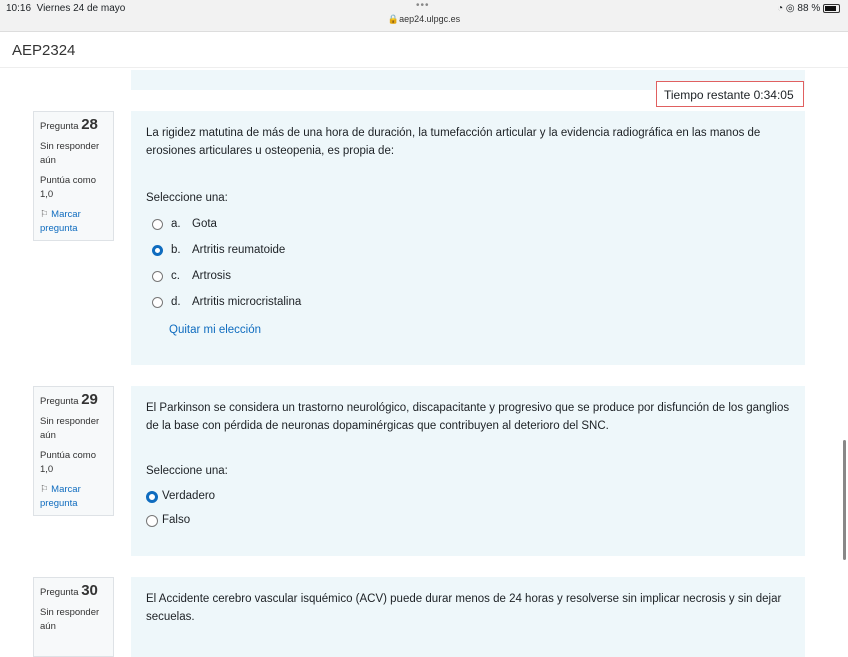 Image resolution: width=848 pixels, height=657 pixels. Describe the element at coordinates (468, 521) in the screenshot. I see `option-false: Falso` at that location.